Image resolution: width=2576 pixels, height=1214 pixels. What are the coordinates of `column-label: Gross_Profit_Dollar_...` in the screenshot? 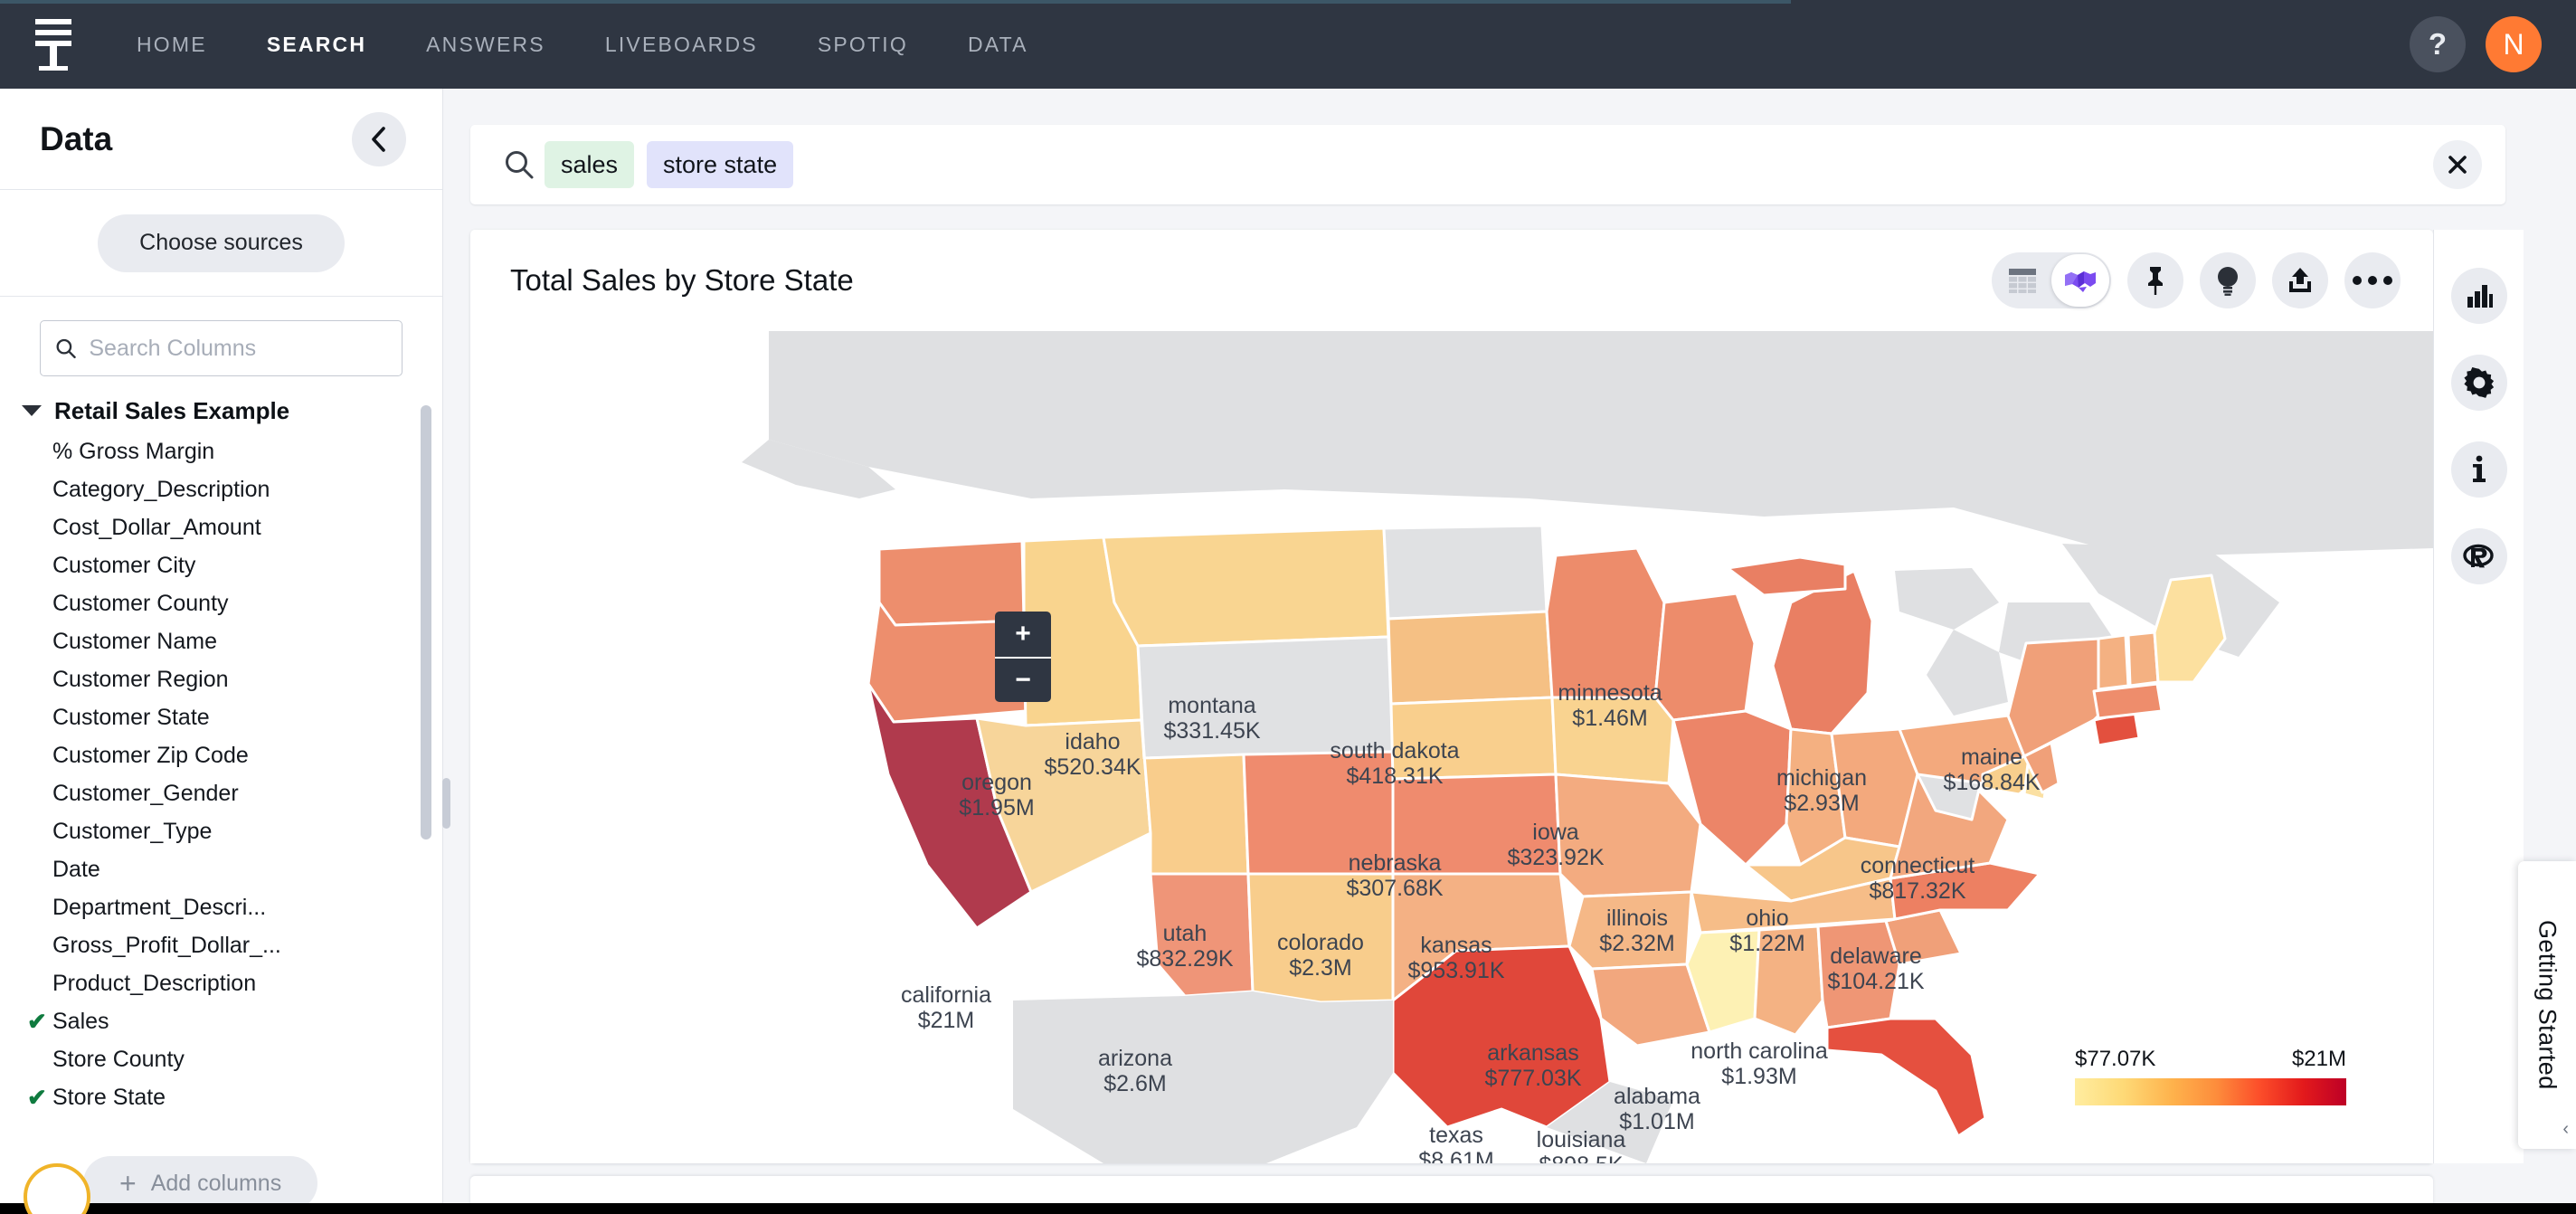 It's located at (166, 945).